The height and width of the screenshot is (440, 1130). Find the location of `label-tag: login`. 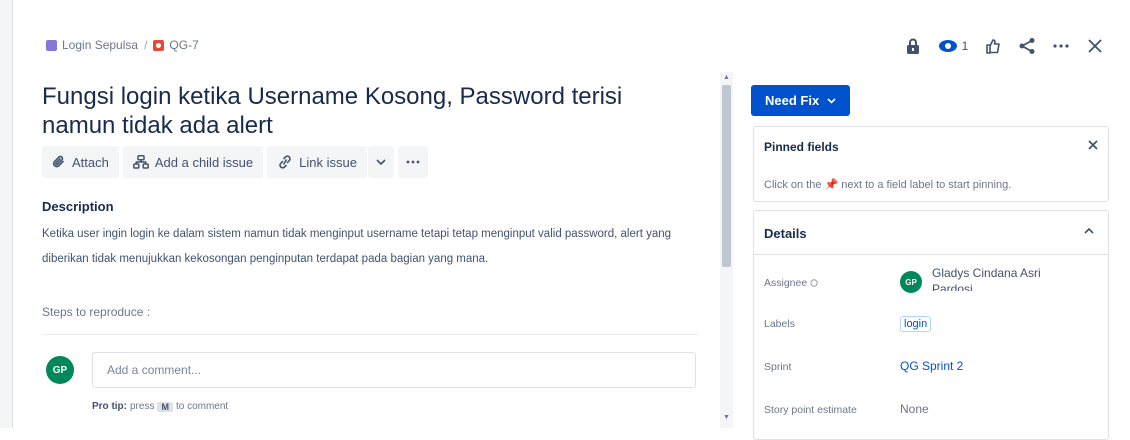

label-tag: login is located at coordinates (916, 324).